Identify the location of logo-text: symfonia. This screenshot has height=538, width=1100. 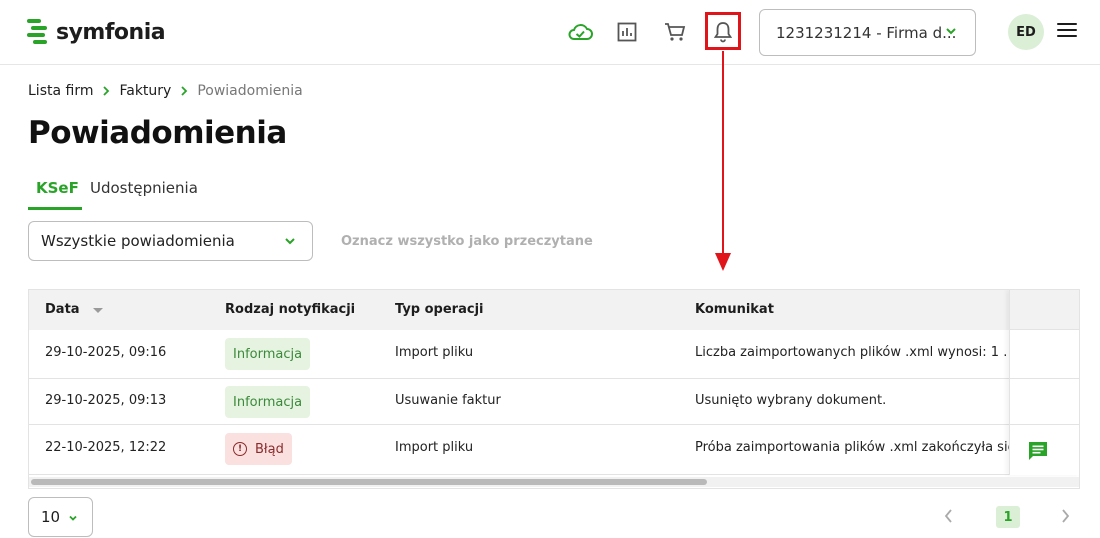
(111, 32).